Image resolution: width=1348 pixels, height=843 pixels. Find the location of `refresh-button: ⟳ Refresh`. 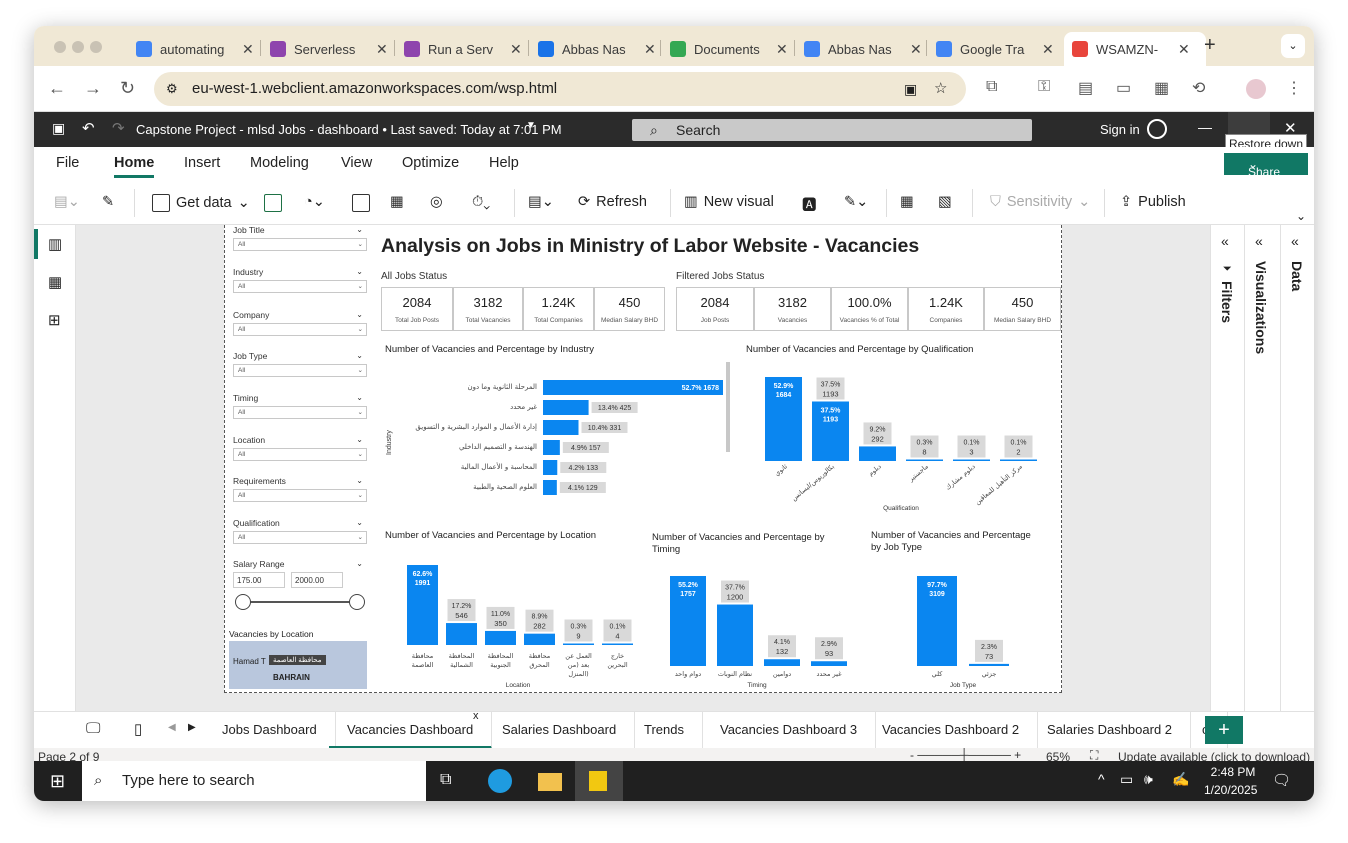

refresh-button: ⟳ Refresh is located at coordinates (612, 202).